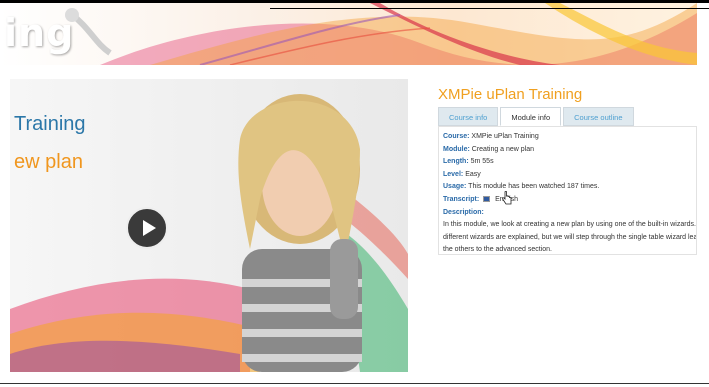 This screenshot has height=387, width=709. What do you see at coordinates (507, 198) in the screenshot?
I see `hand-cursor-icon` at bounding box center [507, 198].